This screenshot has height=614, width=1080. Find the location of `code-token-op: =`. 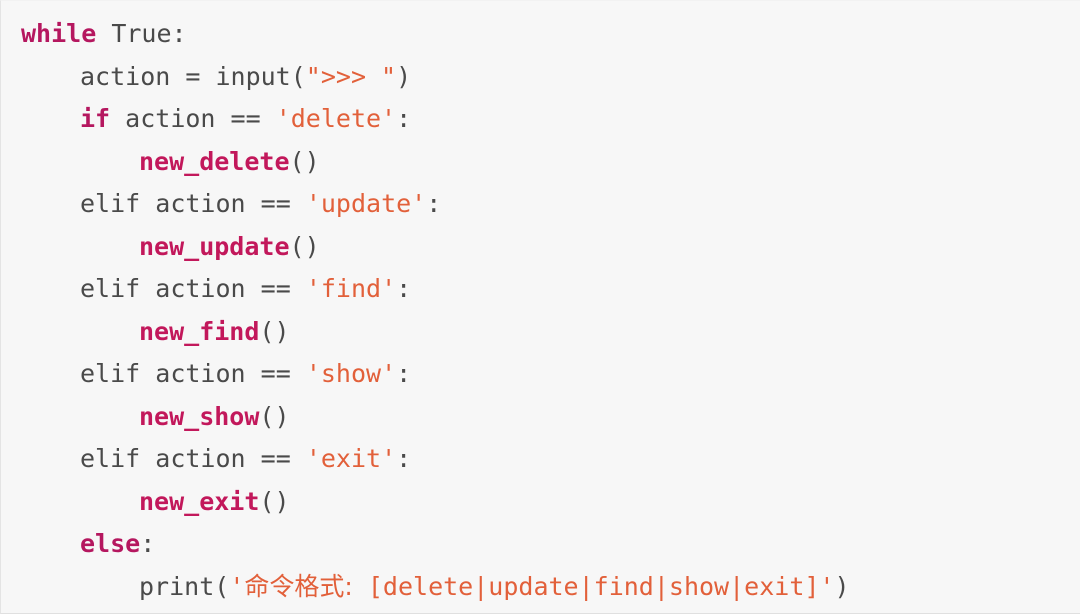

code-token-op: = is located at coordinates (193, 76).